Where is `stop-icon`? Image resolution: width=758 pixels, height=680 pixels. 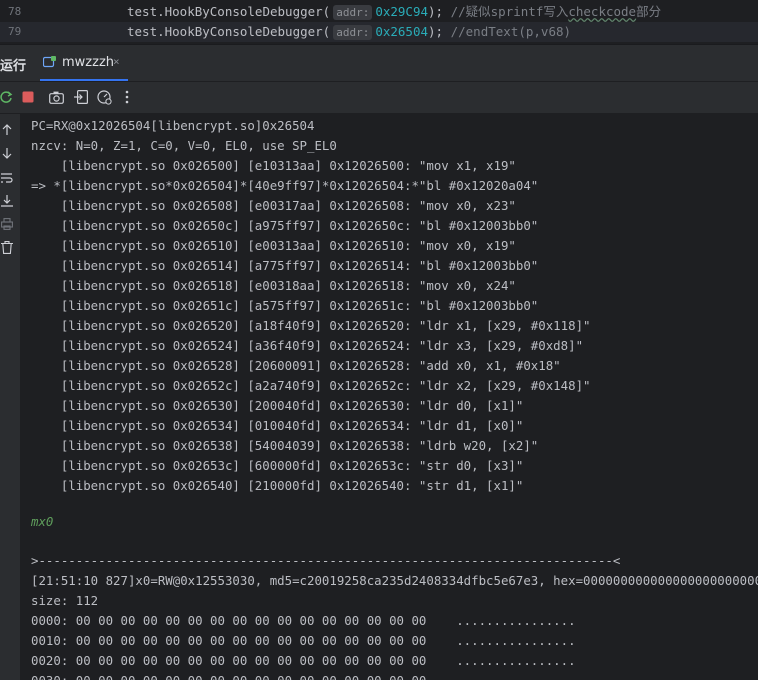
stop-icon is located at coordinates (28, 97).